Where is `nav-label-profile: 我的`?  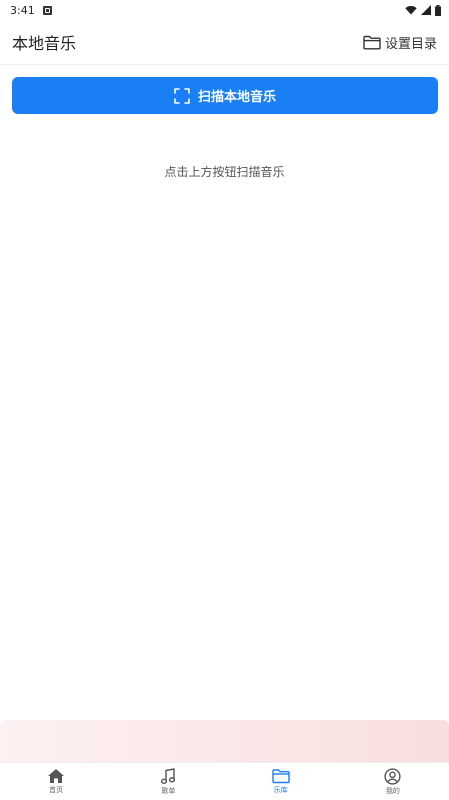
nav-label-profile: 我的 is located at coordinates (392, 790).